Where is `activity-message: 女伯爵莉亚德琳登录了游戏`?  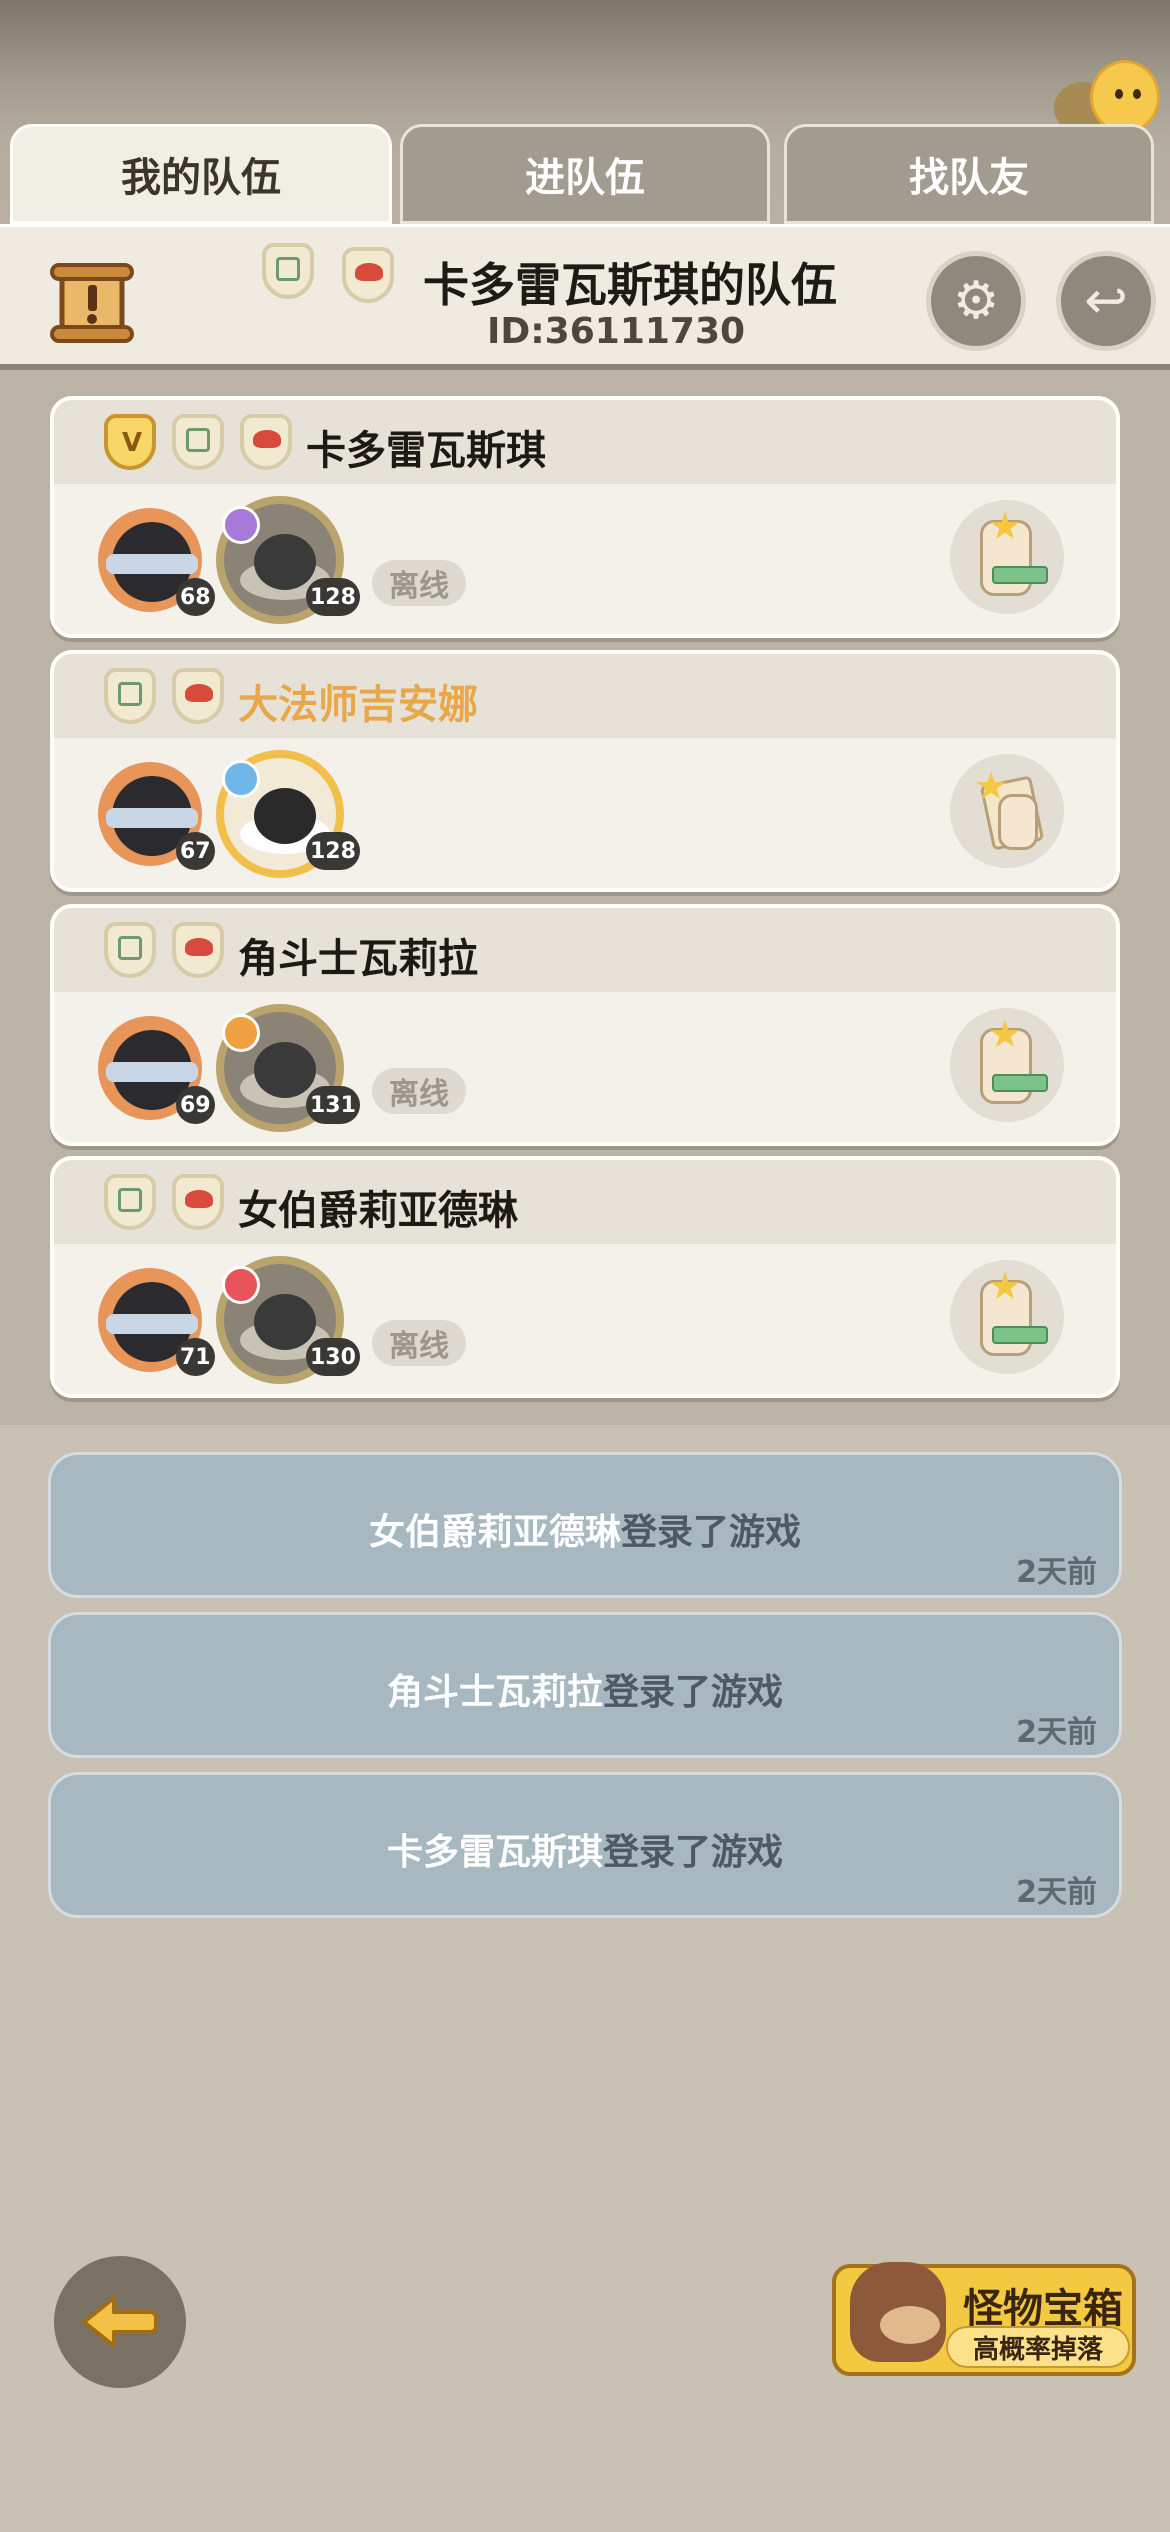 activity-message: 女伯爵莉亚德琳登录了游戏 is located at coordinates (585, 1529).